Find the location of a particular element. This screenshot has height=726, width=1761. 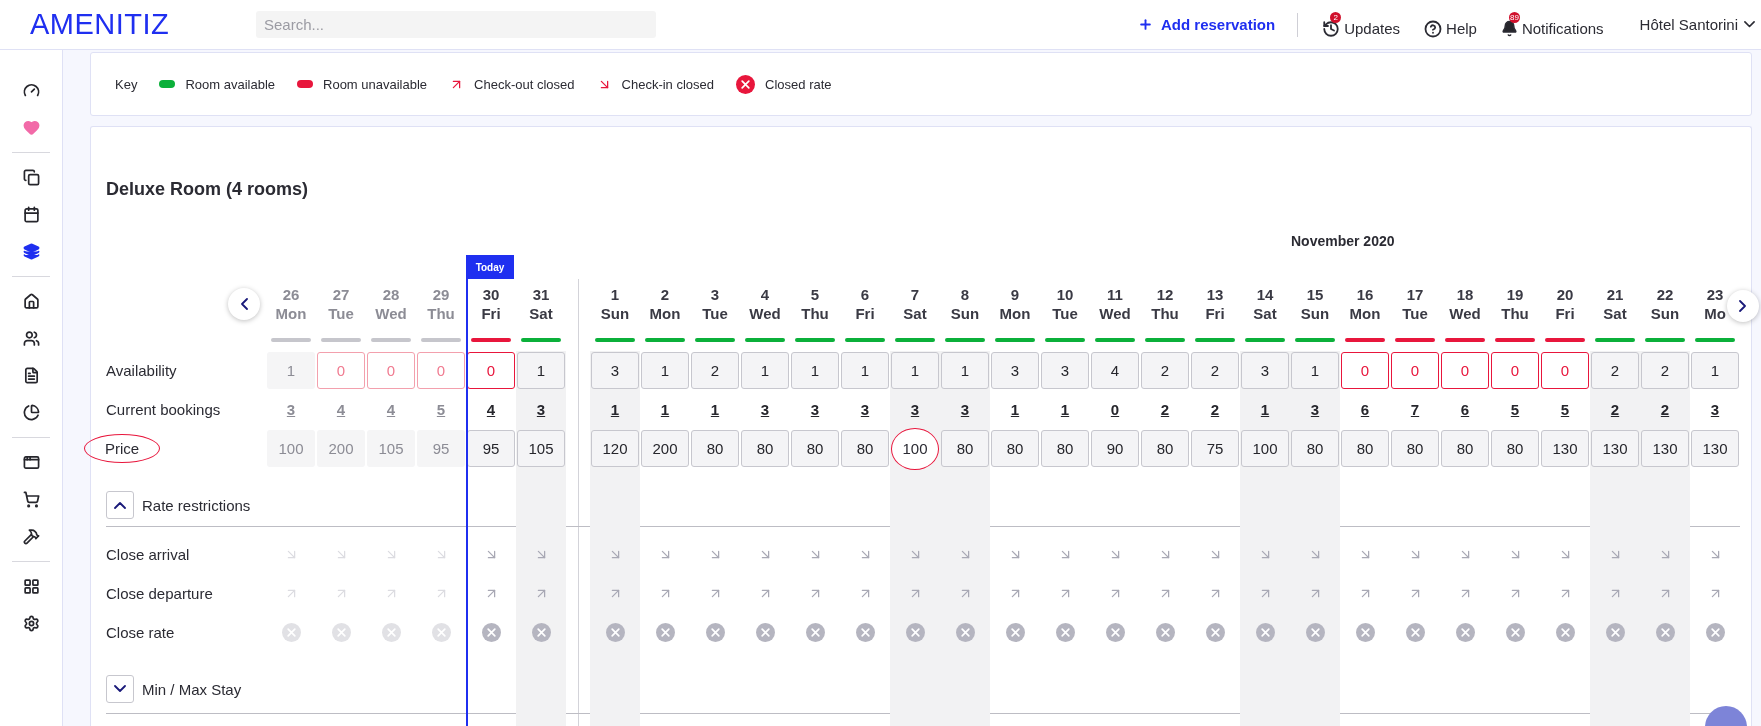

nav-link: 89 Notifications is located at coordinates (1552, 24).